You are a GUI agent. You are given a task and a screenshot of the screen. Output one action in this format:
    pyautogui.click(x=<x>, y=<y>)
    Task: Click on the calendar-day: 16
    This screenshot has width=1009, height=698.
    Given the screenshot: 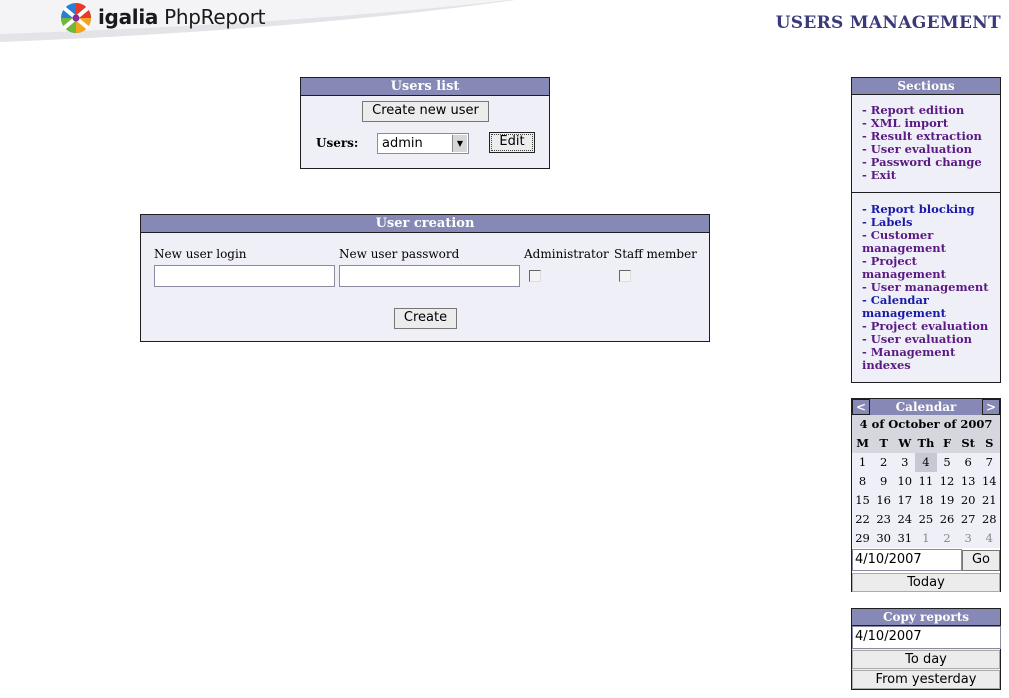 What is the action you would take?
    pyautogui.click(x=884, y=500)
    